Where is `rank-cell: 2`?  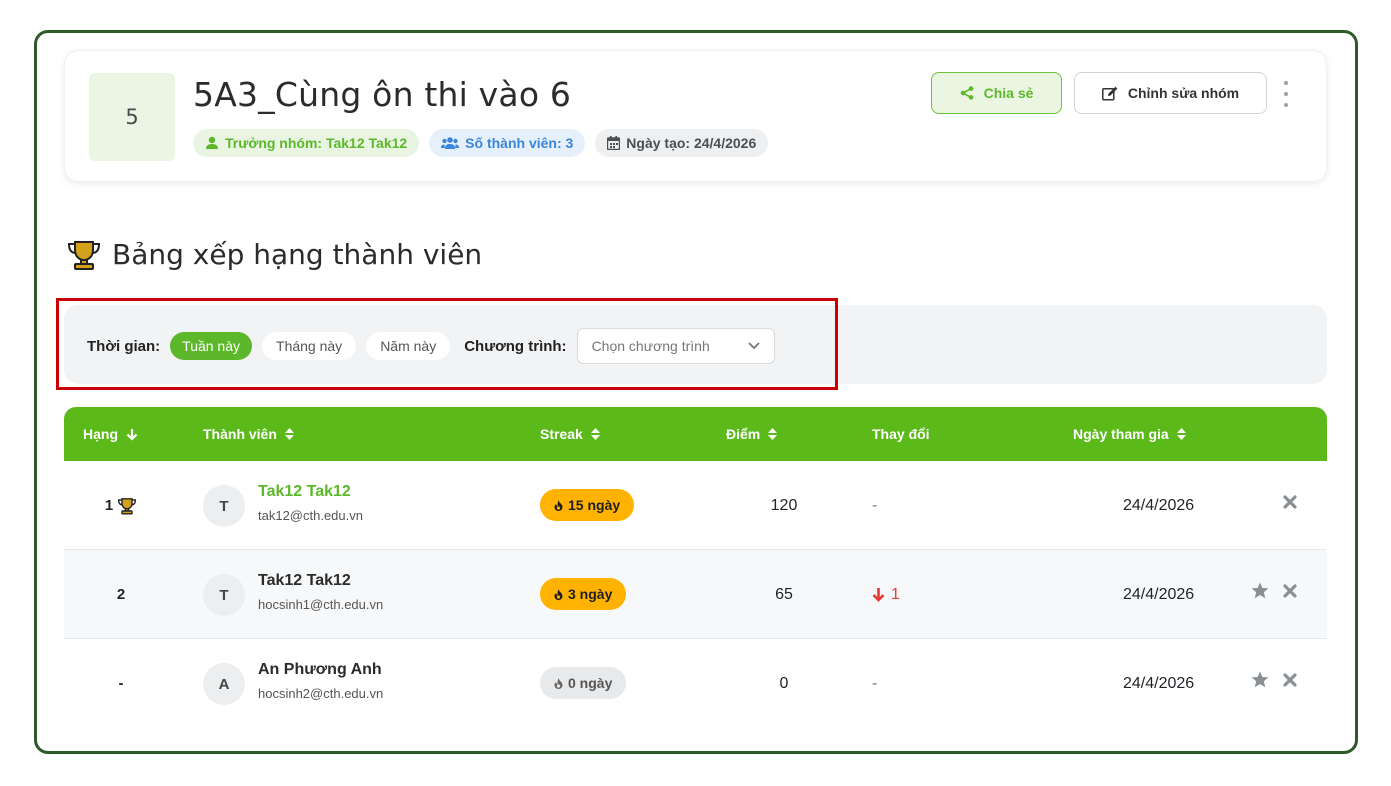 rank-cell: 2 is located at coordinates (121, 594).